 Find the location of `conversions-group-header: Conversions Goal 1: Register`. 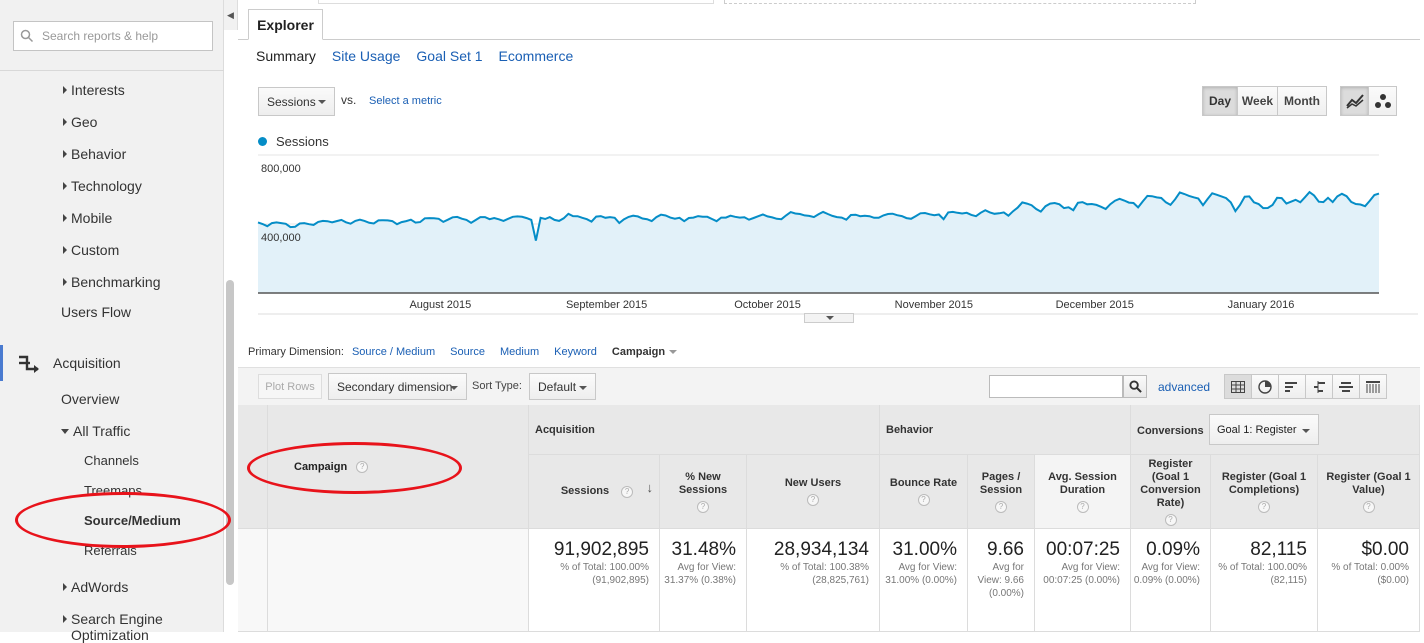

conversions-group-header: Conversions Goal 1: Register is located at coordinates (1275, 430).